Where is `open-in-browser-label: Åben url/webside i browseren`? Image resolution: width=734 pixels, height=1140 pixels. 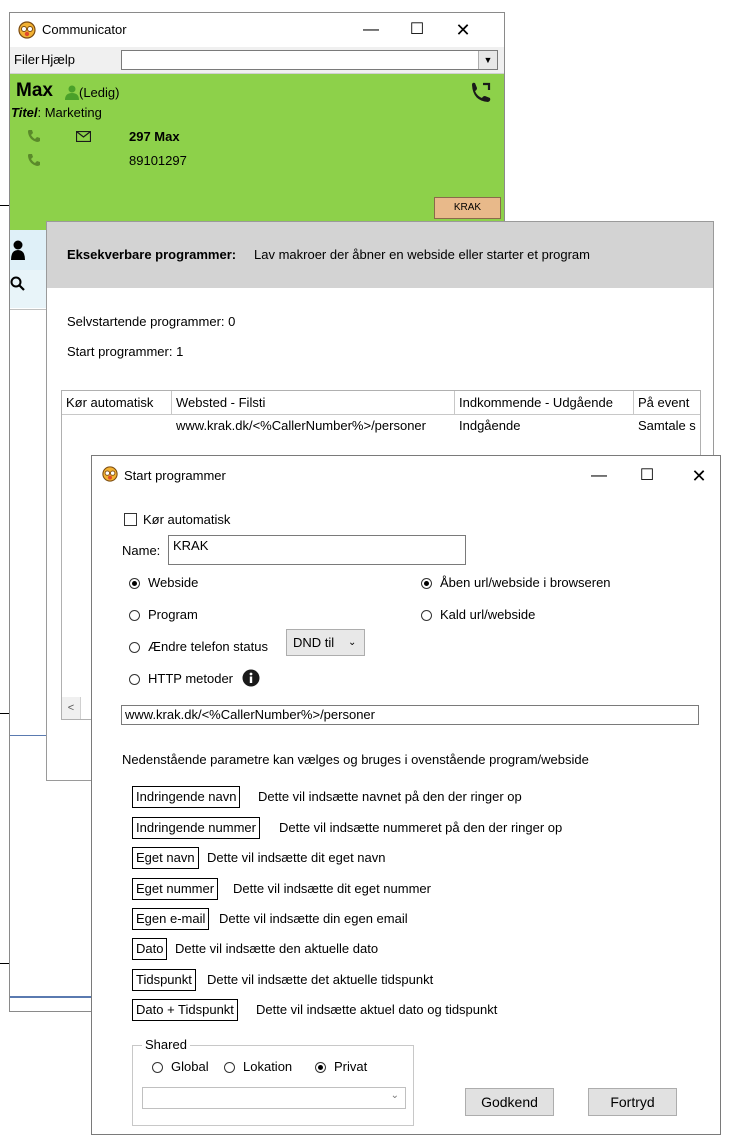 open-in-browser-label: Åben url/webside i browseren is located at coordinates (525, 582).